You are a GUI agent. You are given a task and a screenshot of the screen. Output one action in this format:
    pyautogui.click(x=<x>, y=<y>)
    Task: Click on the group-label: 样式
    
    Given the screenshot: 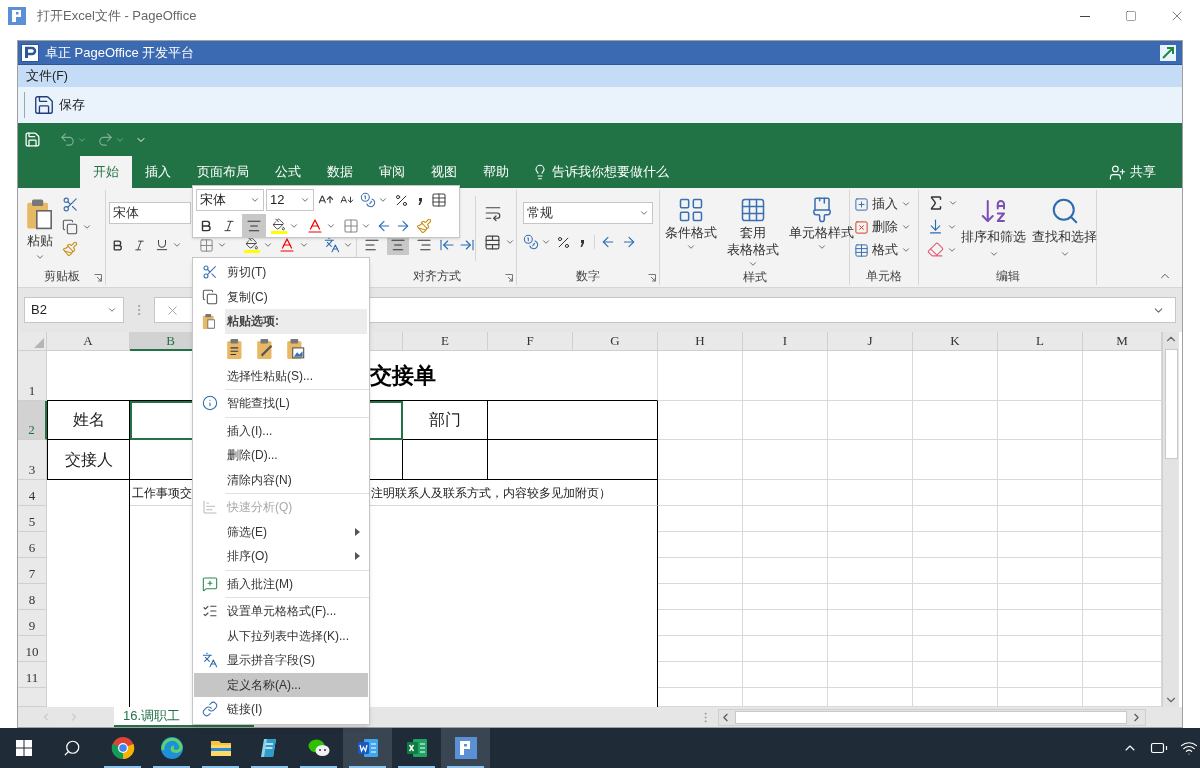 What is the action you would take?
    pyautogui.click(x=754, y=277)
    